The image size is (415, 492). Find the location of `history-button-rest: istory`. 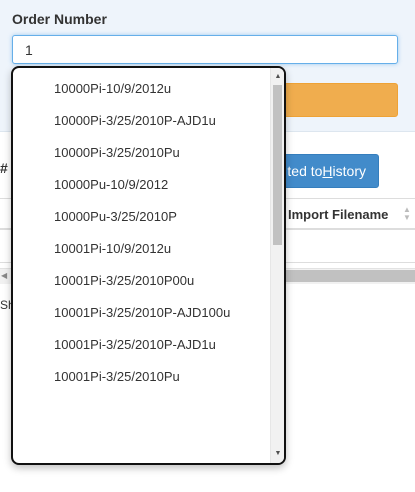

history-button-rest: istory is located at coordinates (349, 171).